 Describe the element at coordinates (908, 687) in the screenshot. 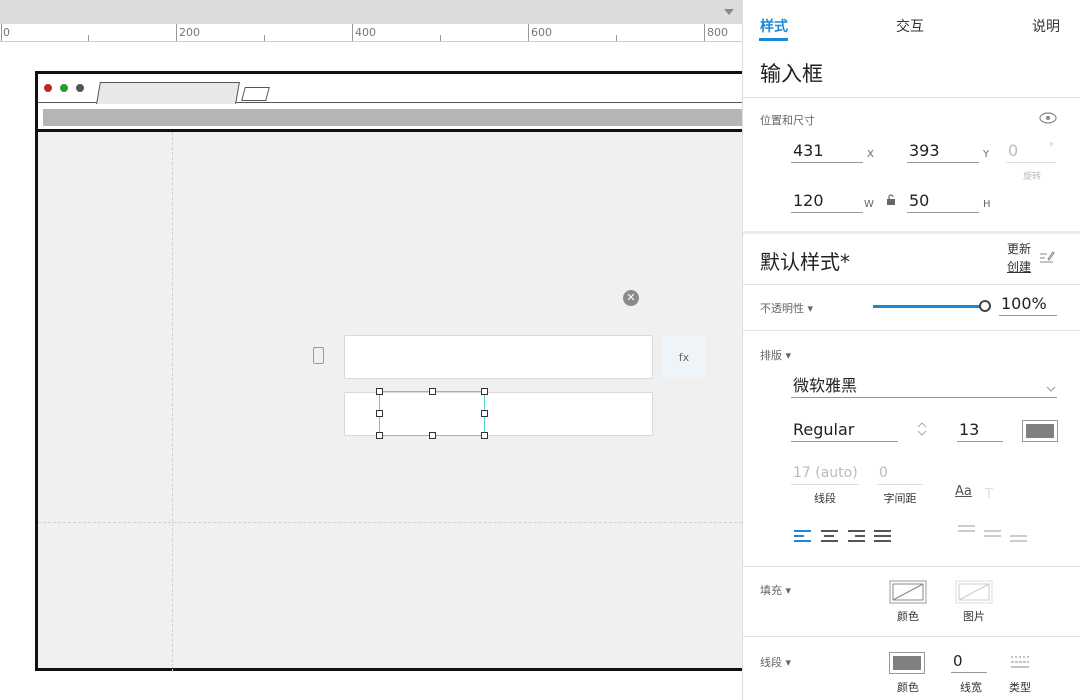

I see `border-color-label: 颜色` at that location.